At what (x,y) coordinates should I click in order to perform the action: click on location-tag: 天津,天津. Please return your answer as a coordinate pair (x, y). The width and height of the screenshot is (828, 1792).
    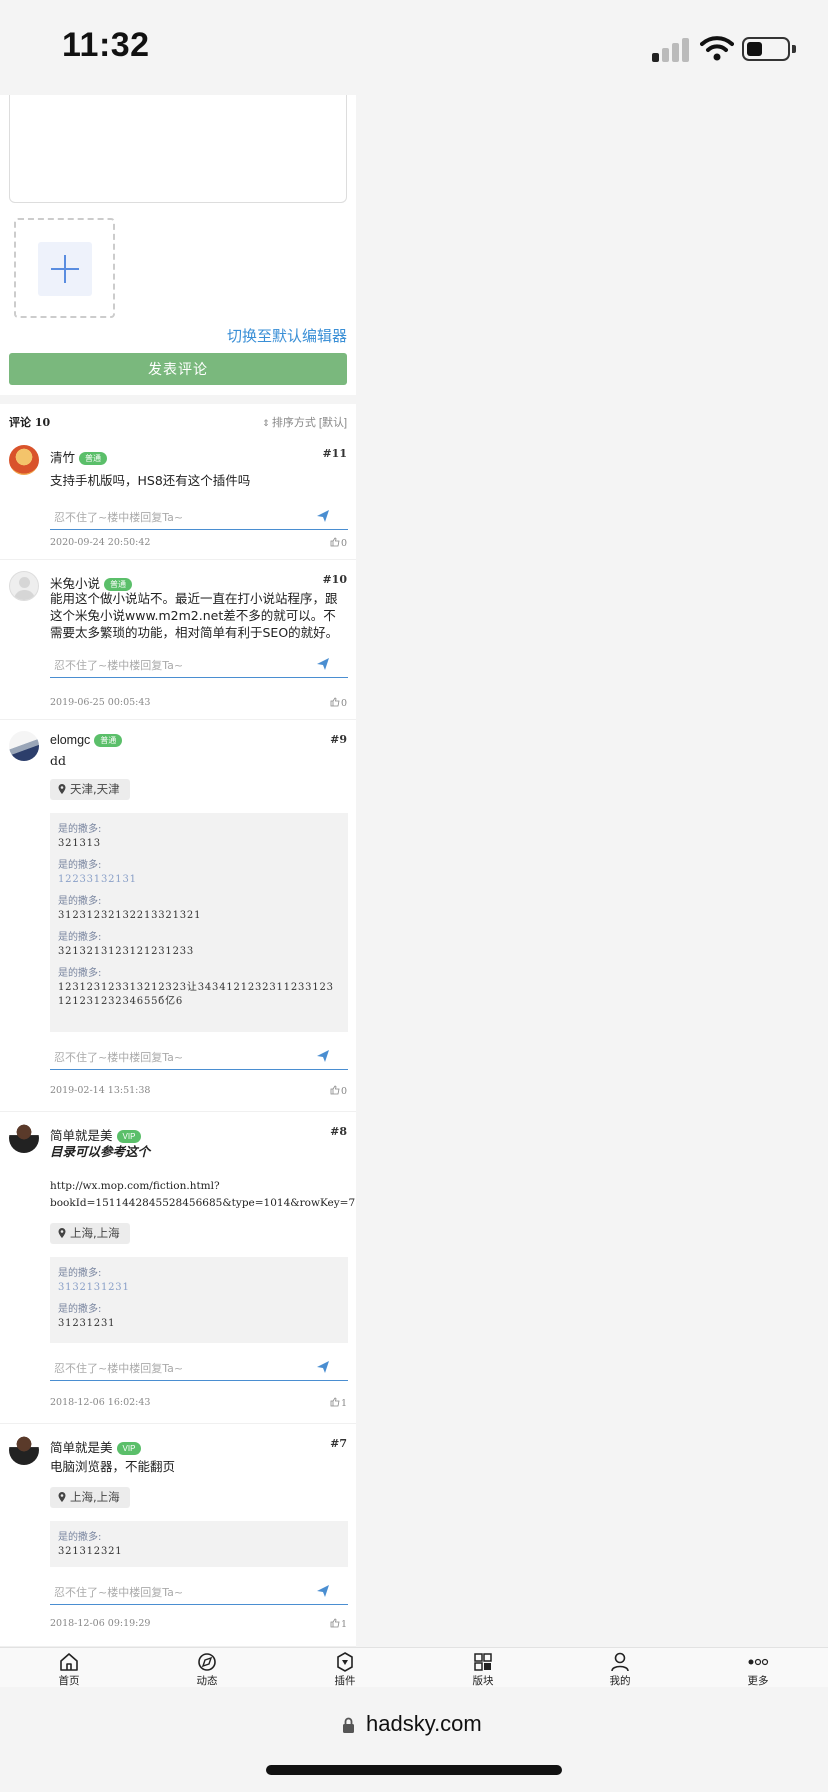
    Looking at the image, I should click on (90, 789).